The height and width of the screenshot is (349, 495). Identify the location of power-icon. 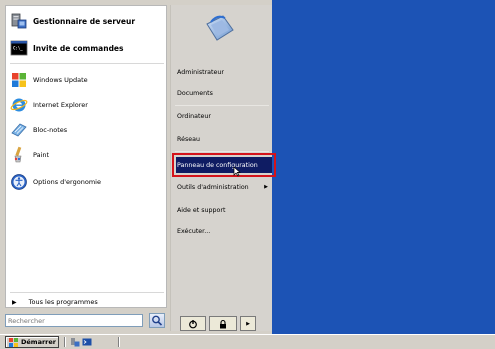
(193, 323).